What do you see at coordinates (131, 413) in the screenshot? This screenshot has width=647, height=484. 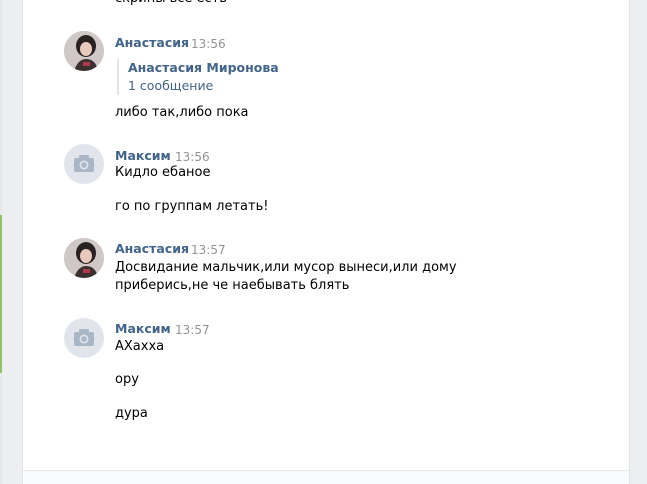 I see `message-text: дура` at bounding box center [131, 413].